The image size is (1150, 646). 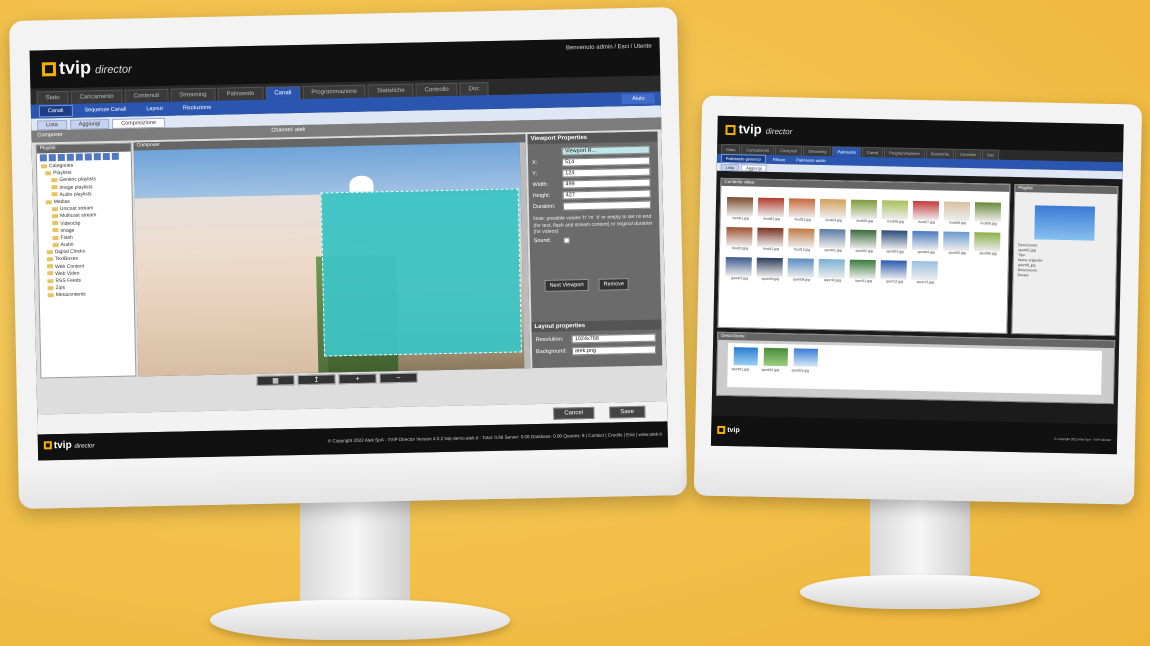 What do you see at coordinates (741, 210) in the screenshot?
I see `content-thumbnail: food01.jpg` at bounding box center [741, 210].